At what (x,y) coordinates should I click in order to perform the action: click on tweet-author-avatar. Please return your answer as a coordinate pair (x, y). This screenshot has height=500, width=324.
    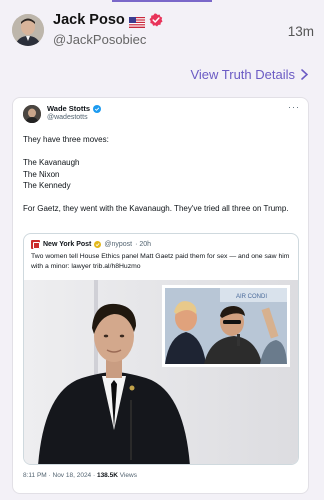
    Looking at the image, I should click on (32, 114).